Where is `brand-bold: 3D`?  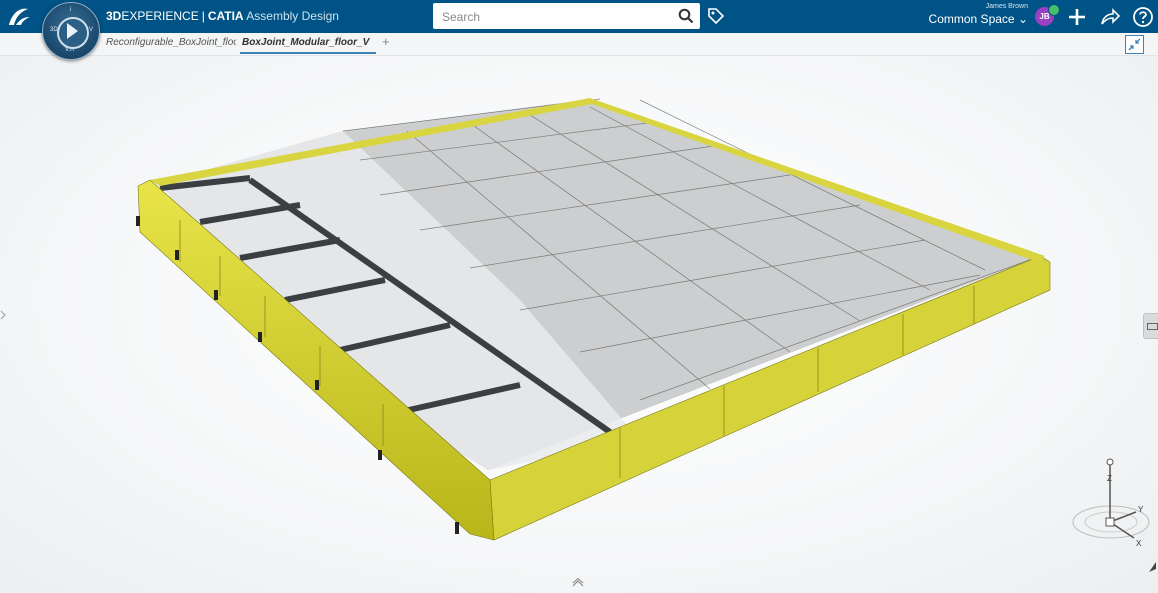
brand-bold: 3D is located at coordinates (114, 16).